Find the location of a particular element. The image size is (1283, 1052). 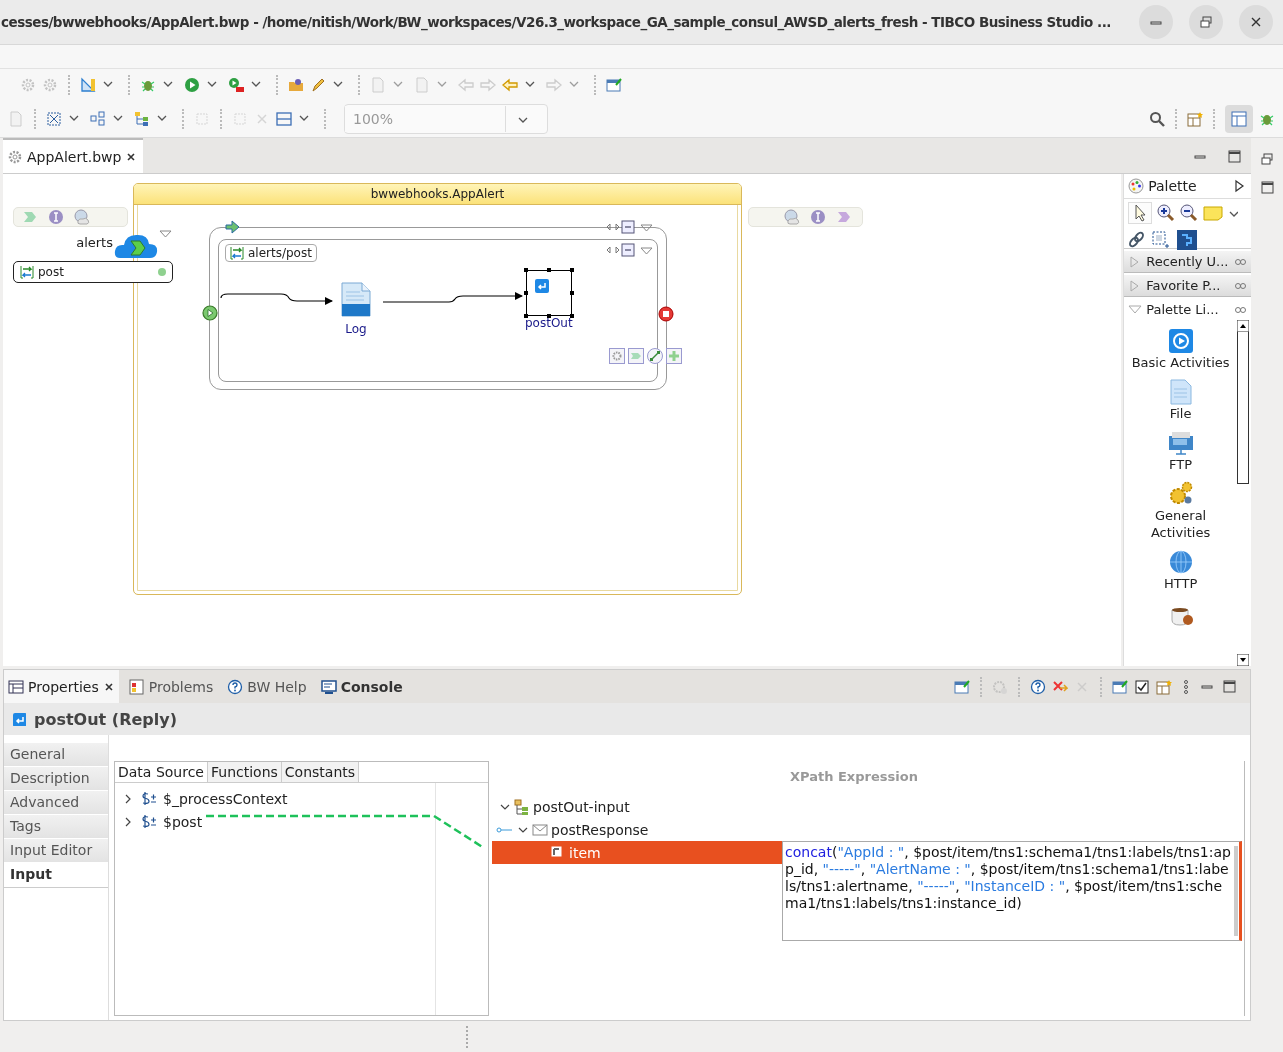

section-tab: Description is located at coordinates (56, 779).